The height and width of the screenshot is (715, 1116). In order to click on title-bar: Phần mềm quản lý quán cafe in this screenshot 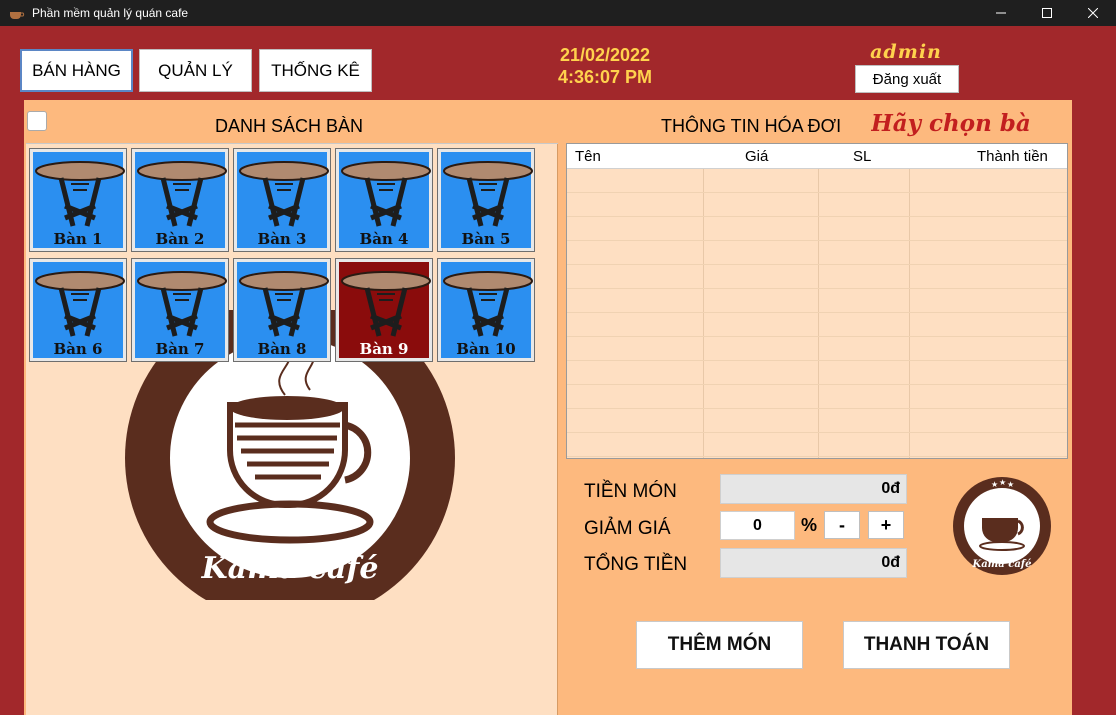, I will do `click(558, 13)`.